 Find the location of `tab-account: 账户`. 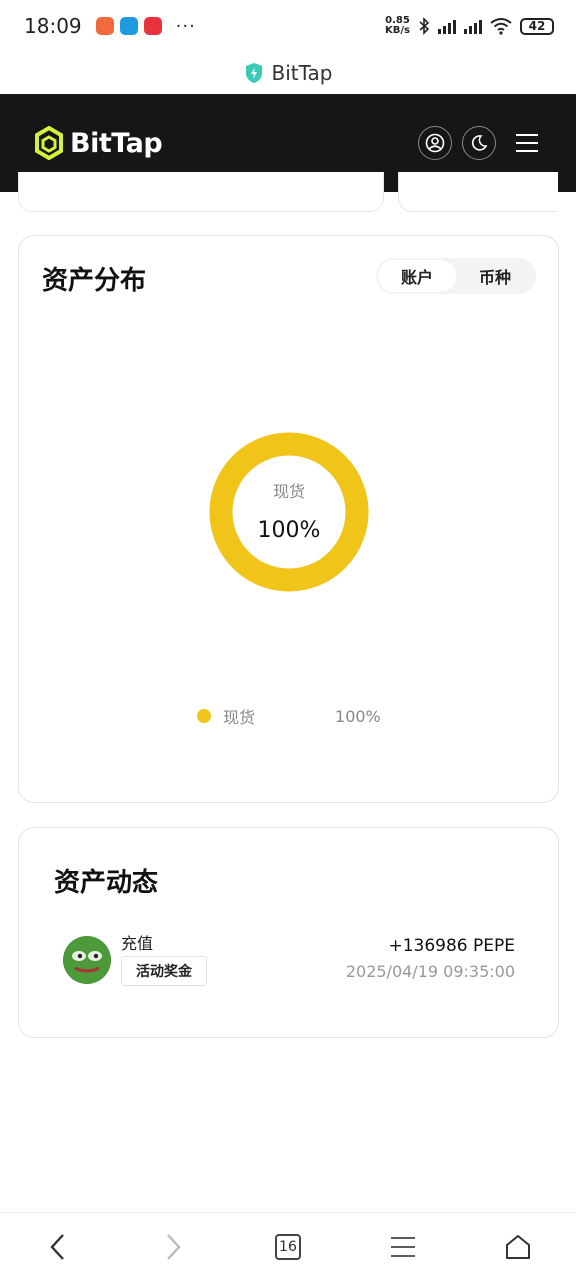

tab-account: 账户 is located at coordinates (417, 276).